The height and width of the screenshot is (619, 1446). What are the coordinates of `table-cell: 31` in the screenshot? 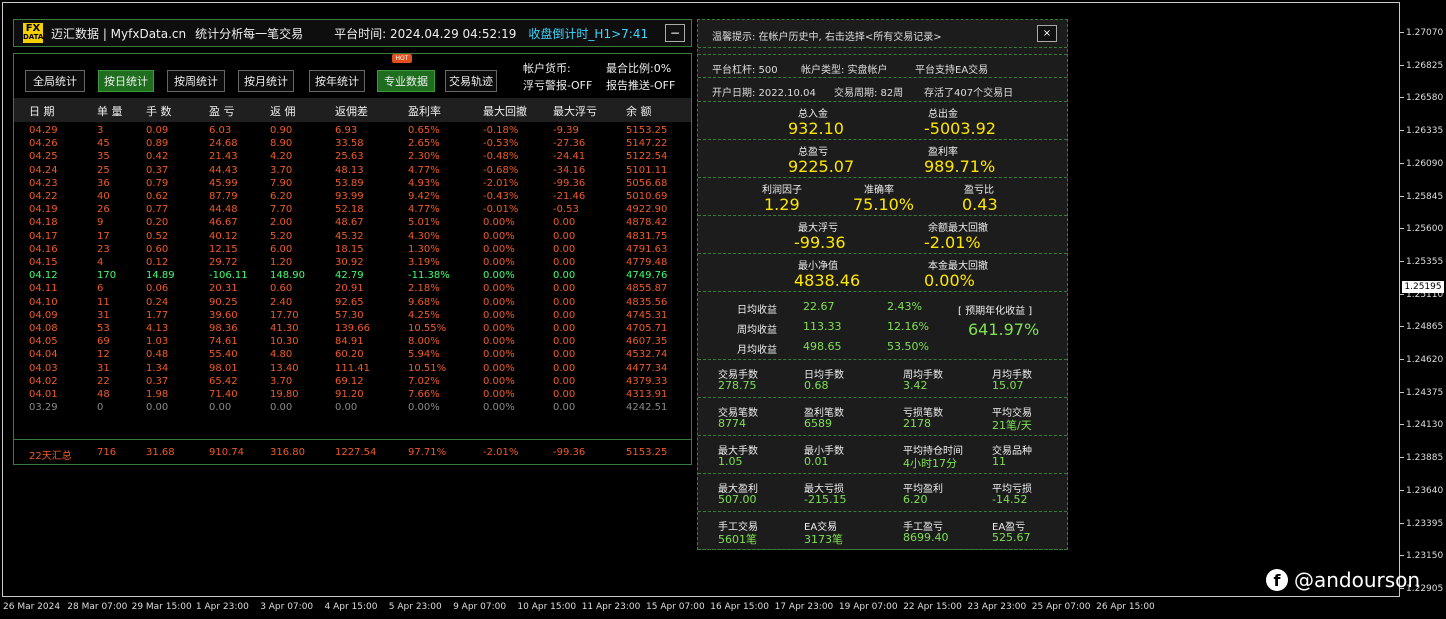 It's located at (103, 368).